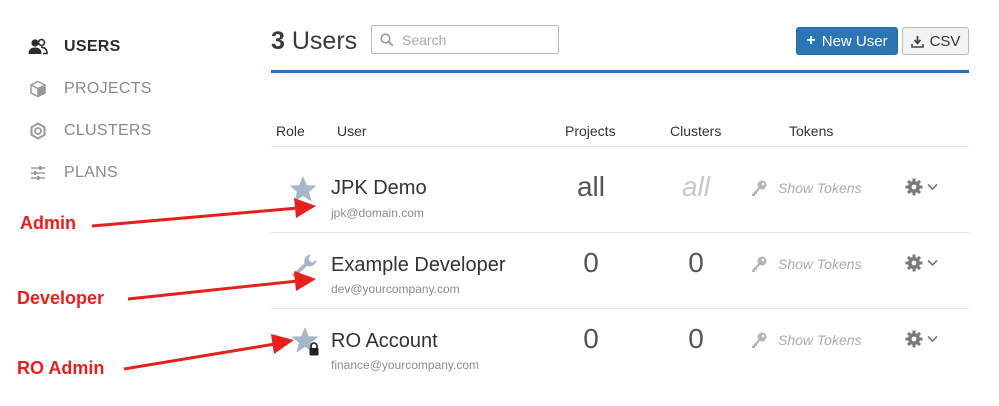 Image resolution: width=999 pixels, height=406 pixels. I want to click on developer-arrow, so click(213, 290).